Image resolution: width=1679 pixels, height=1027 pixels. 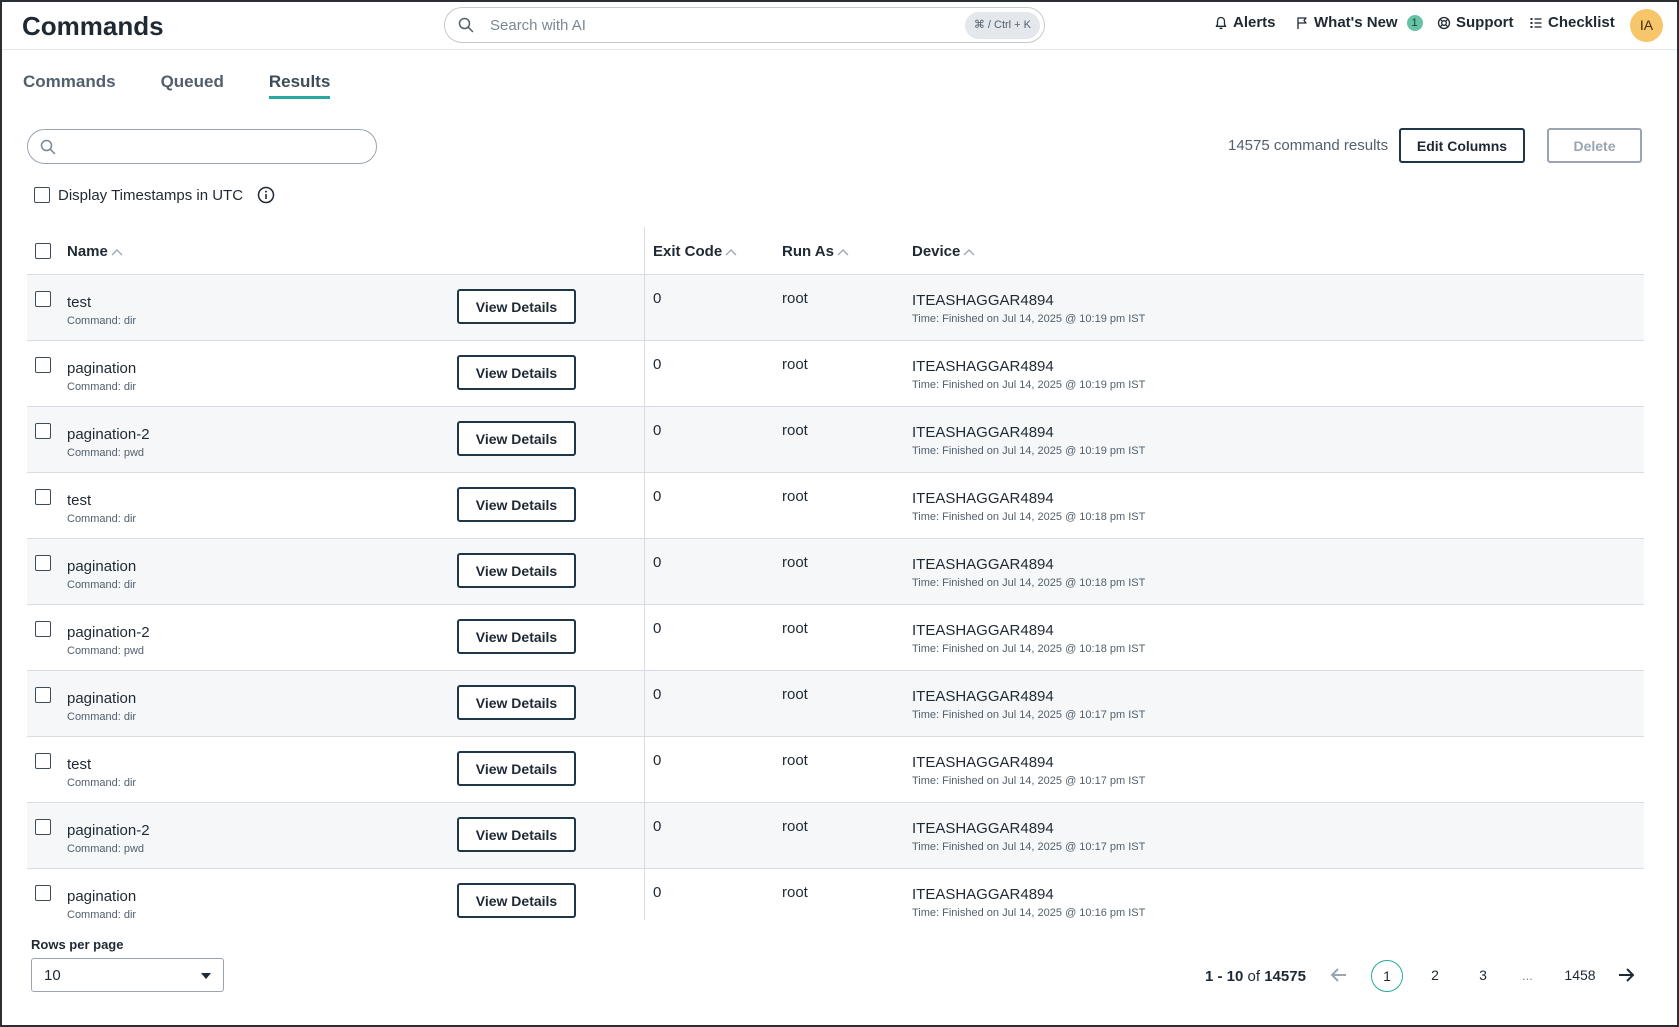 What do you see at coordinates (192, 85) in the screenshot?
I see `tab-queued: Queued` at bounding box center [192, 85].